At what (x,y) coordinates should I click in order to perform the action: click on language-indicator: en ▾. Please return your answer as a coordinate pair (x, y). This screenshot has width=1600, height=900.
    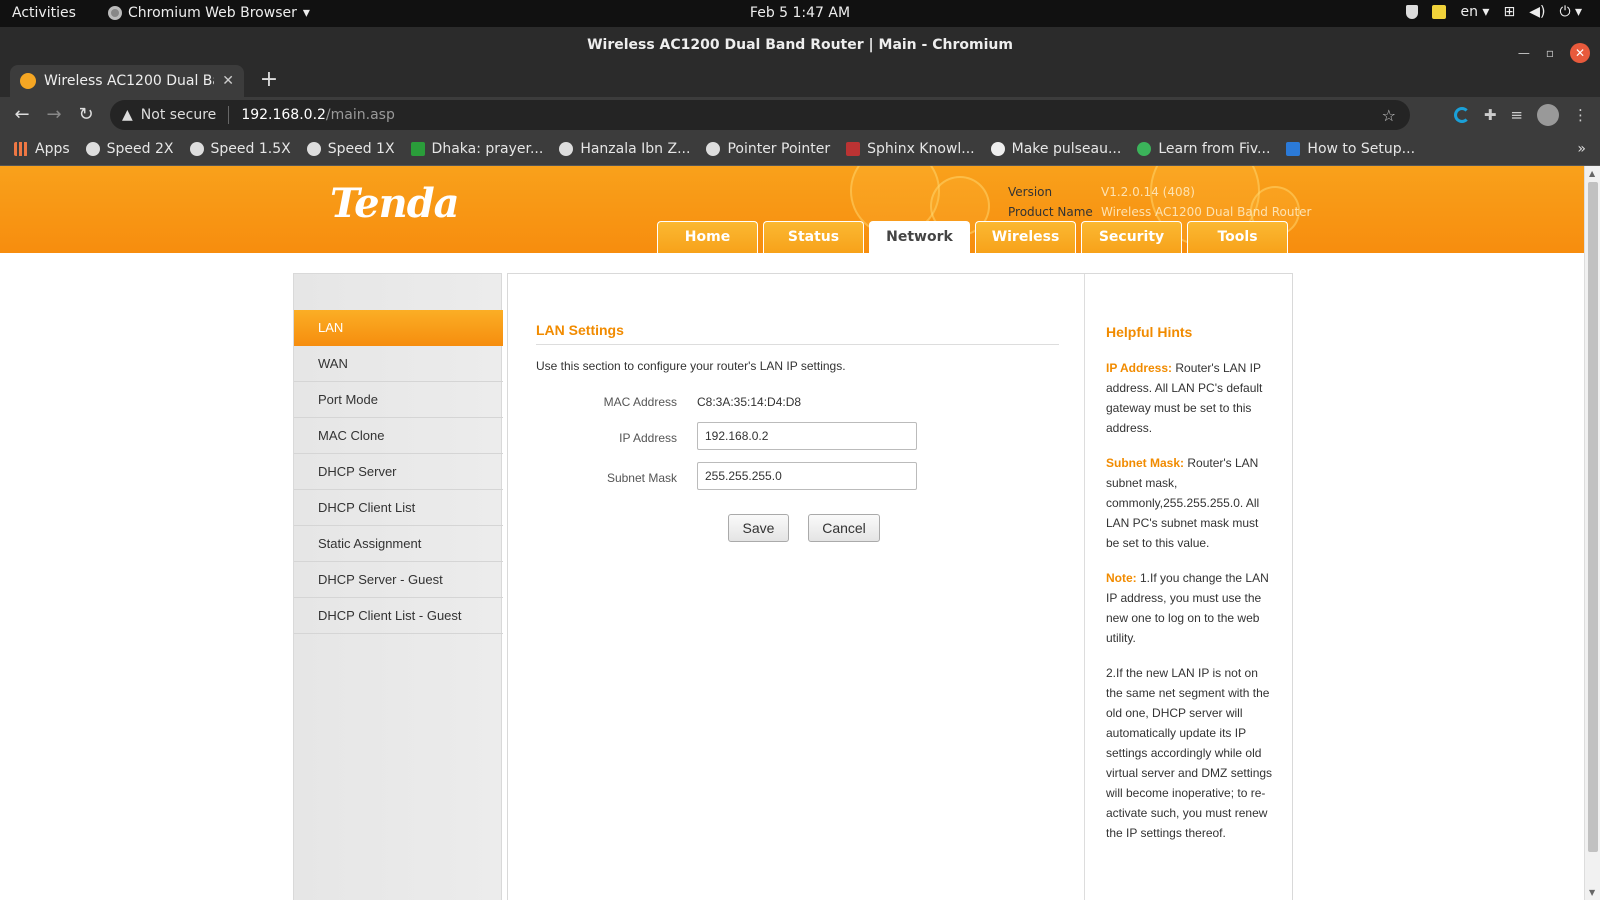
    Looking at the image, I should click on (1474, 12).